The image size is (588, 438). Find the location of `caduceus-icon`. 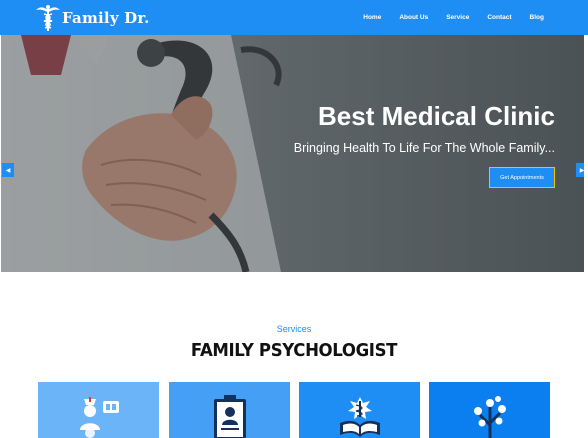

caduceus-icon is located at coordinates (48, 17).